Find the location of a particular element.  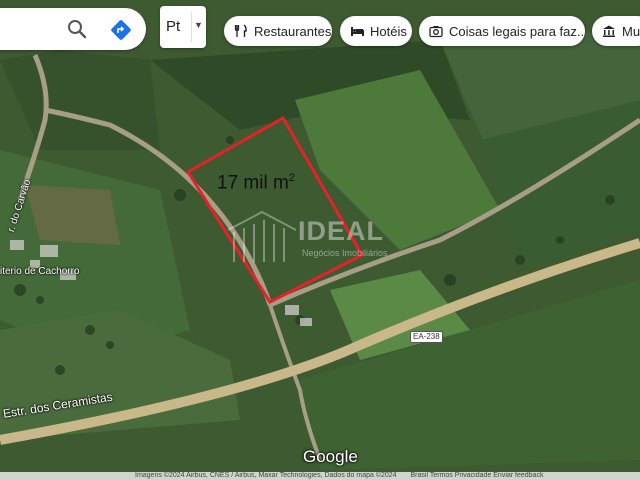

layer-toggle-divider is located at coordinates (191, 27).